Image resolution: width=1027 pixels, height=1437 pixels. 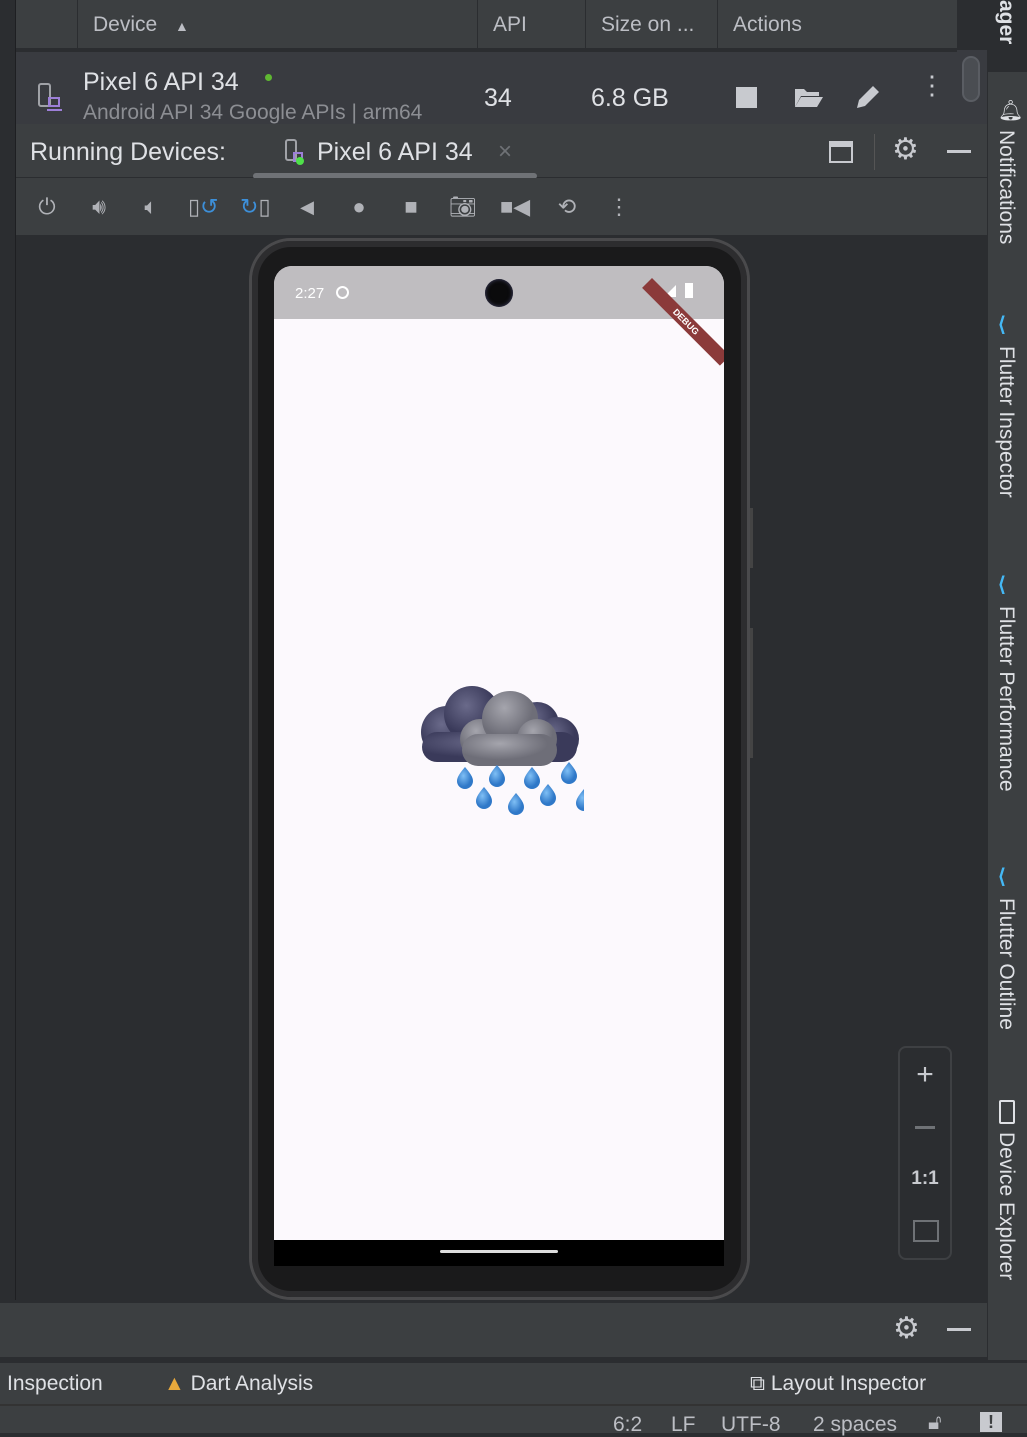 I want to click on clock: 2:27, so click(x=310, y=293).